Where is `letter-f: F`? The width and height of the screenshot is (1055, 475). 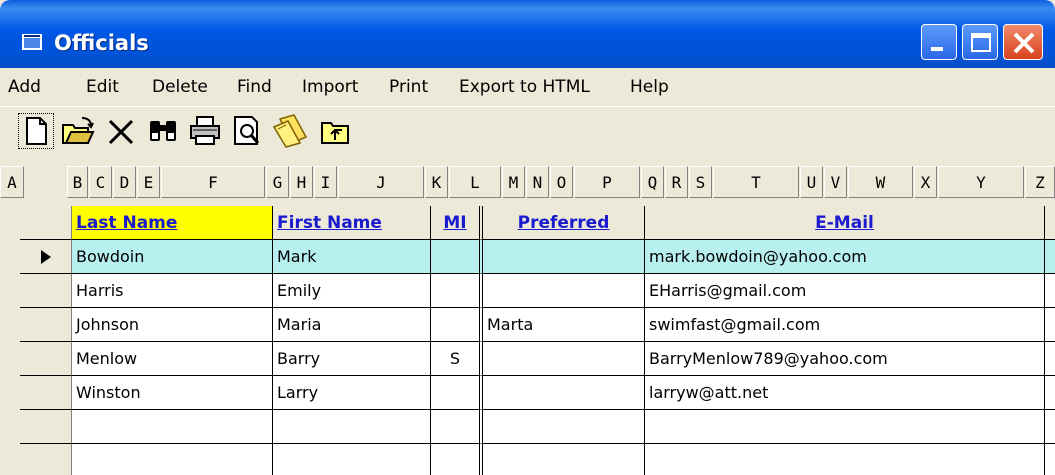 letter-f: F is located at coordinates (213, 182).